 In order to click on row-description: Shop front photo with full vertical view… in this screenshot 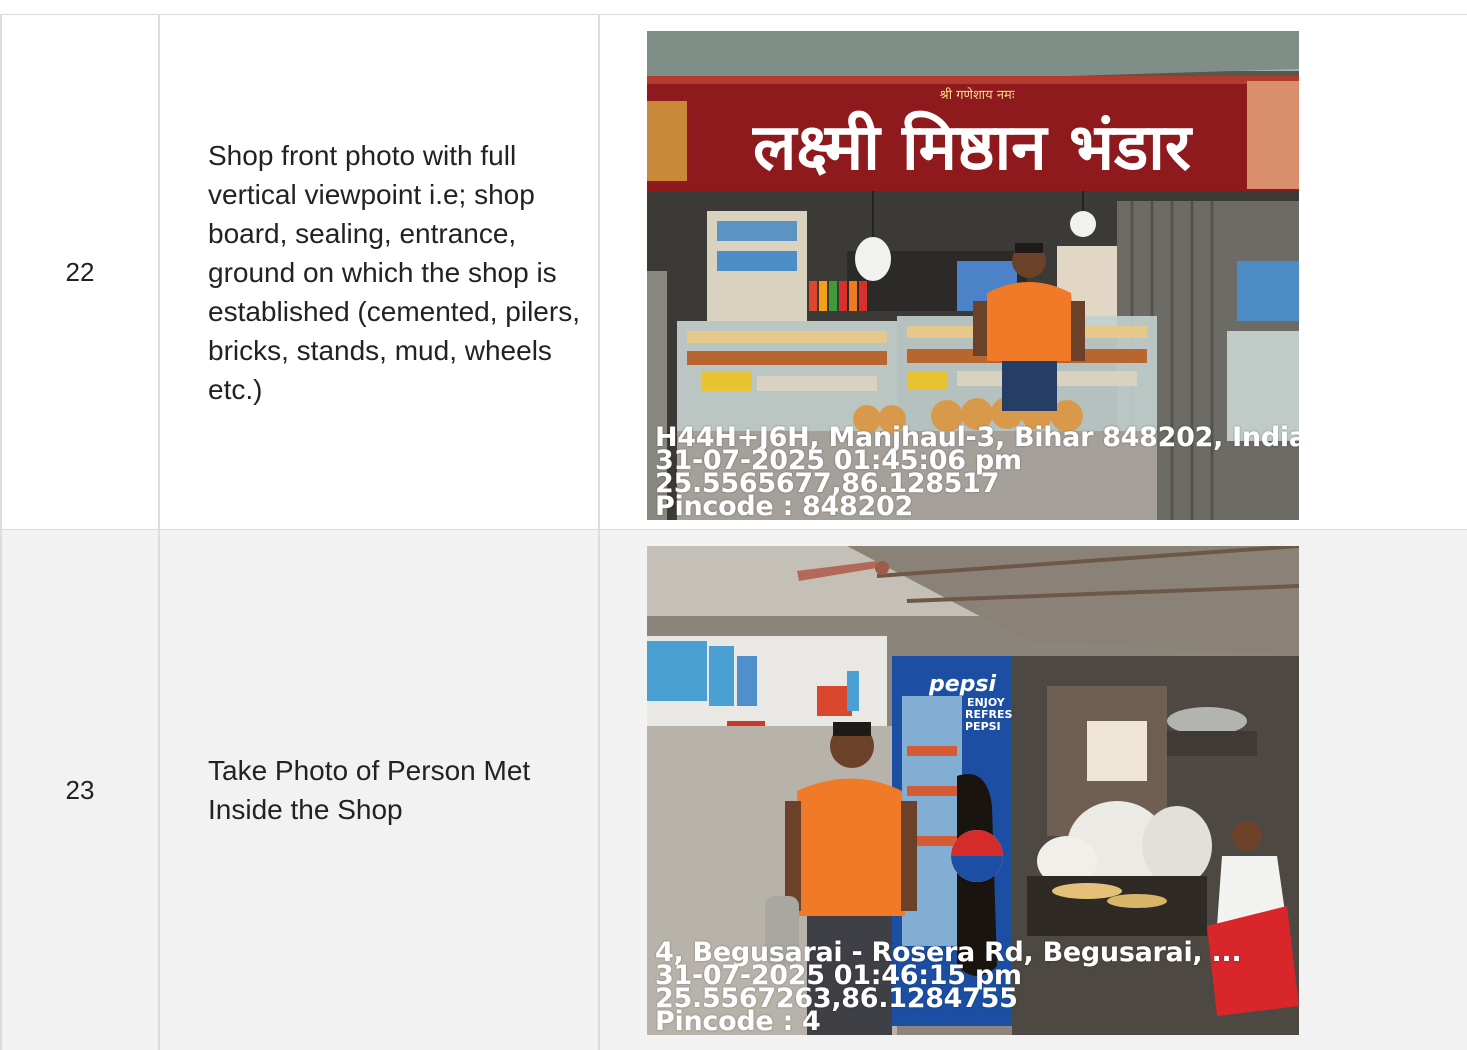, I will do `click(378, 272)`.